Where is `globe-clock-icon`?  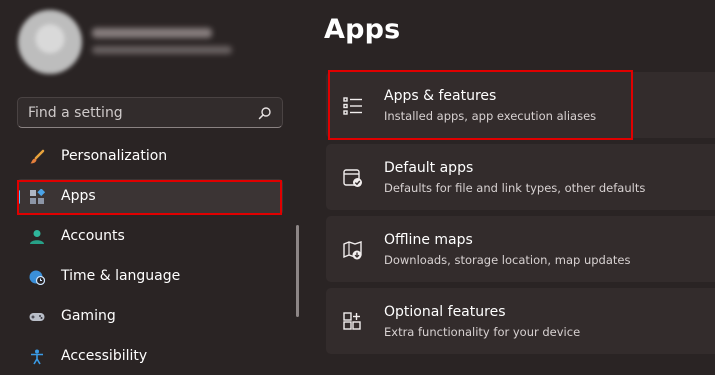 globe-clock-icon is located at coordinates (37, 277).